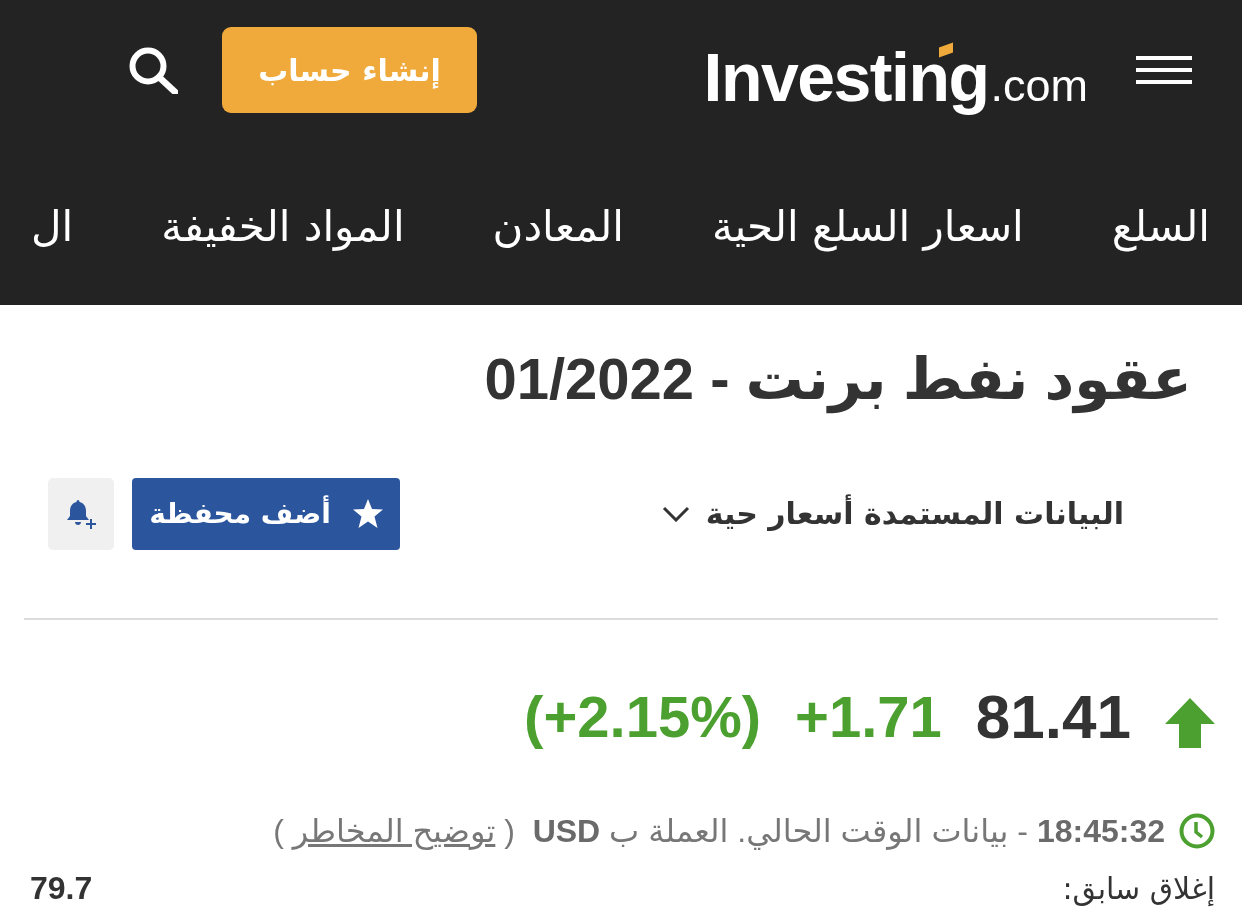 The height and width of the screenshot is (921, 1242). Describe the element at coordinates (643, 716) in the screenshot. I see `percent-change: (+2.15%)` at that location.